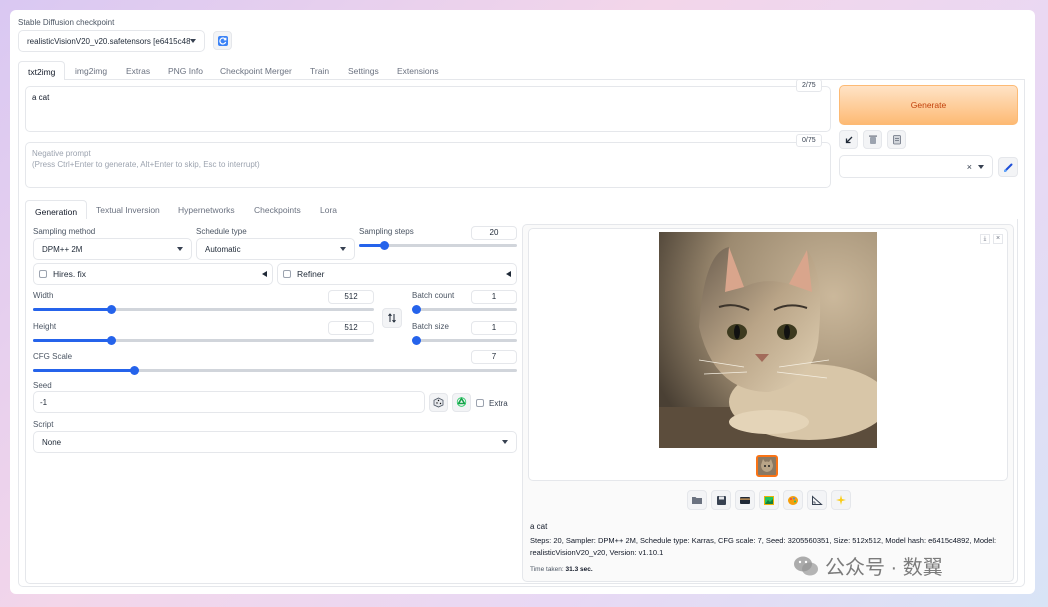  Describe the element at coordinates (70, 274) in the screenshot. I see `hires-fix-label: Hires. fix` at that location.